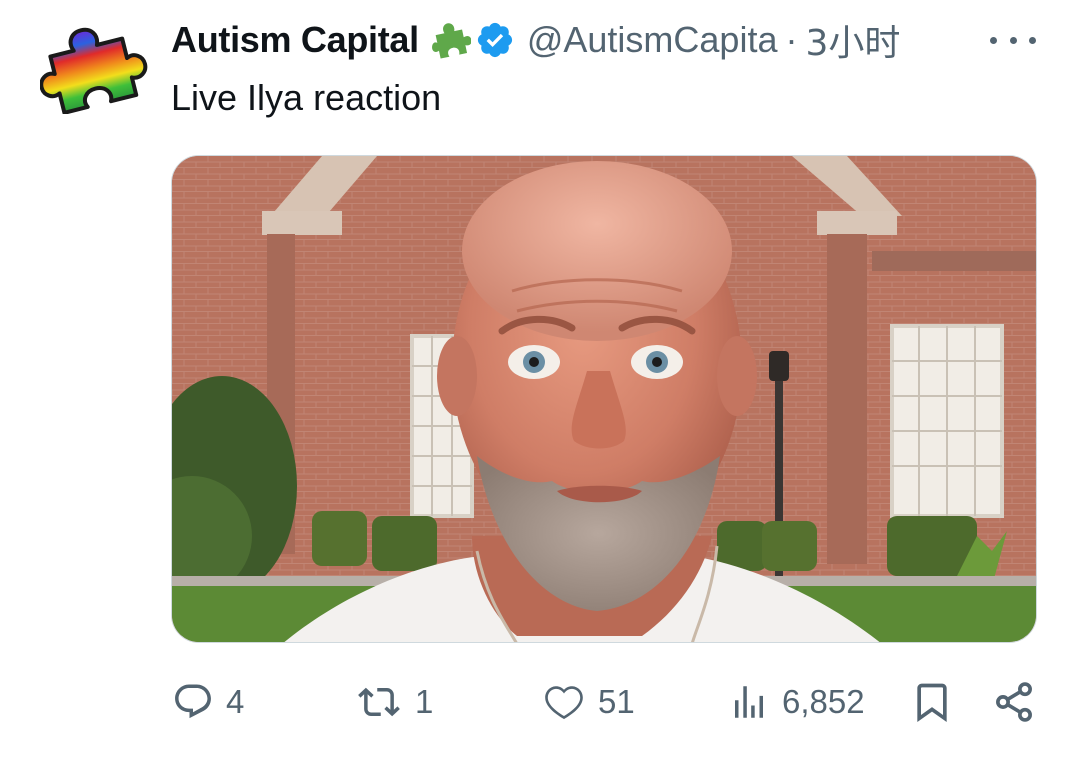 This screenshot has width=1080, height=761. I want to click on reply-icon, so click(193, 701).